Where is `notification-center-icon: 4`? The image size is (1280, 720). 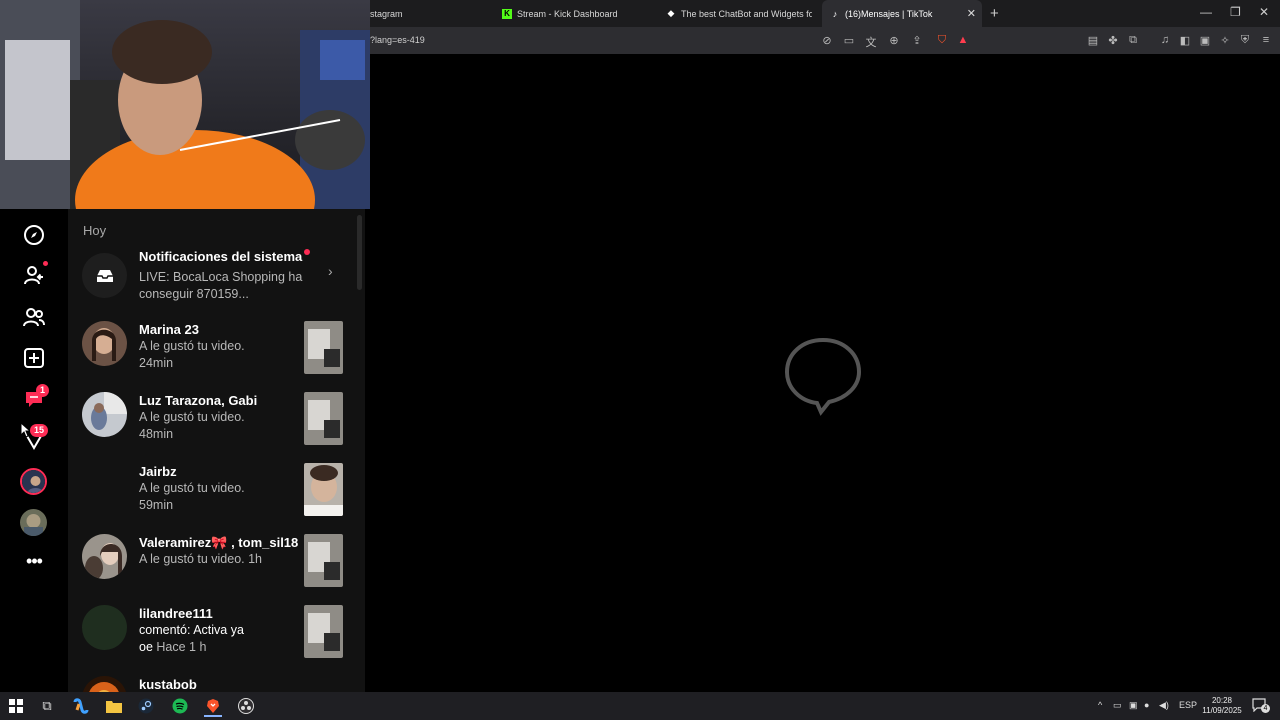
notification-center-icon: 4 is located at coordinates (1261, 705).